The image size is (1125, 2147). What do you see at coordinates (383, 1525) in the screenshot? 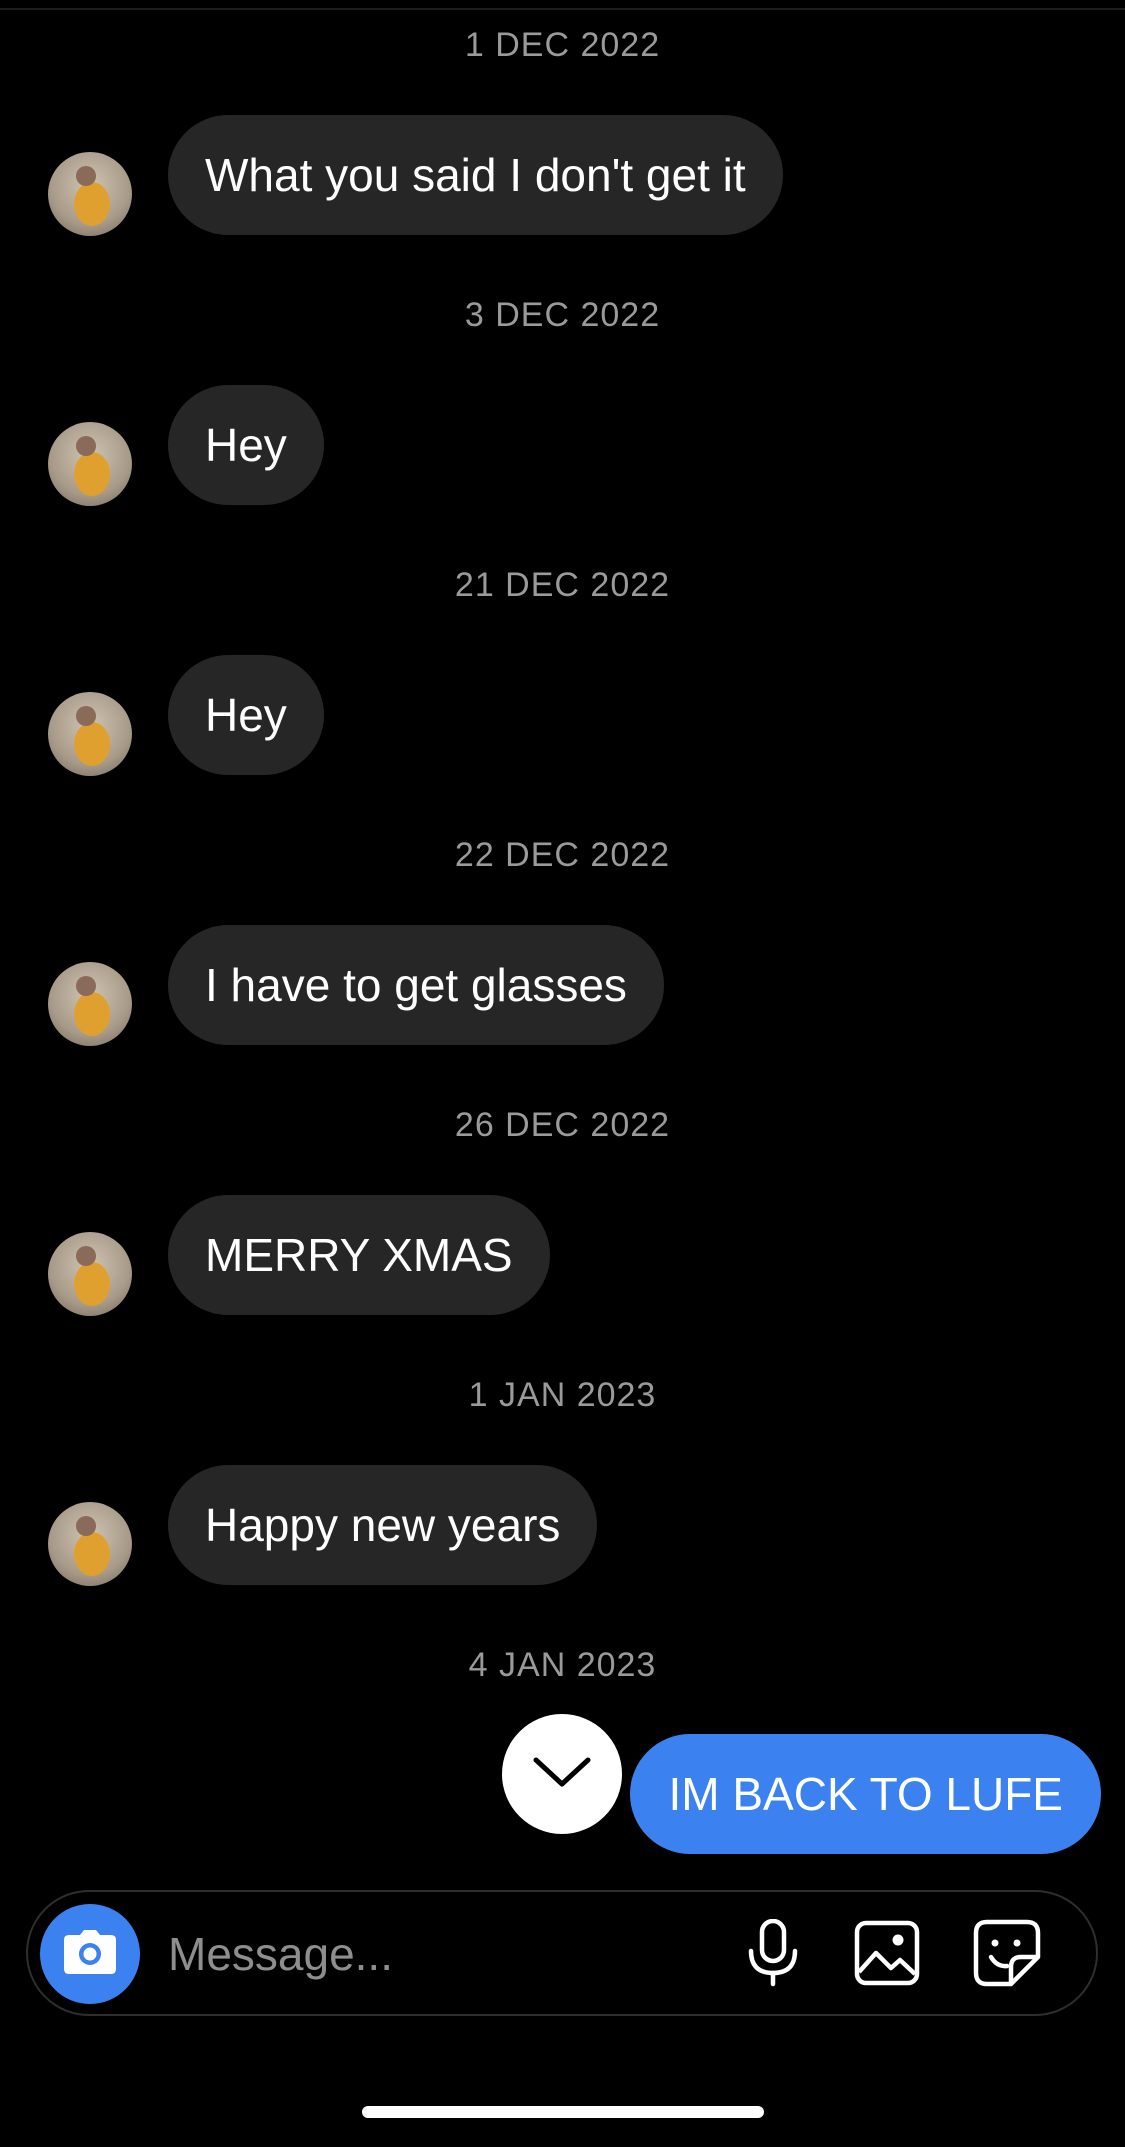
I see `incoming-message: Happy new years` at bounding box center [383, 1525].